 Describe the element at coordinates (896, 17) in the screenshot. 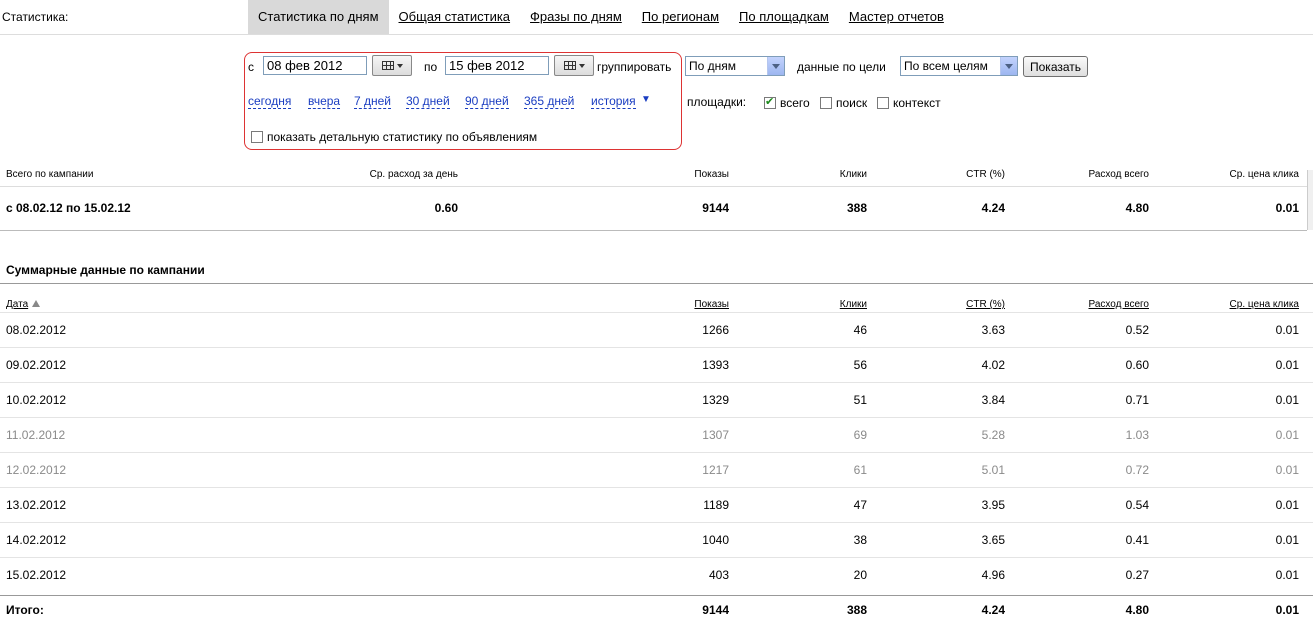

I see `tab-report-wizard: Мастер отчетов` at that location.